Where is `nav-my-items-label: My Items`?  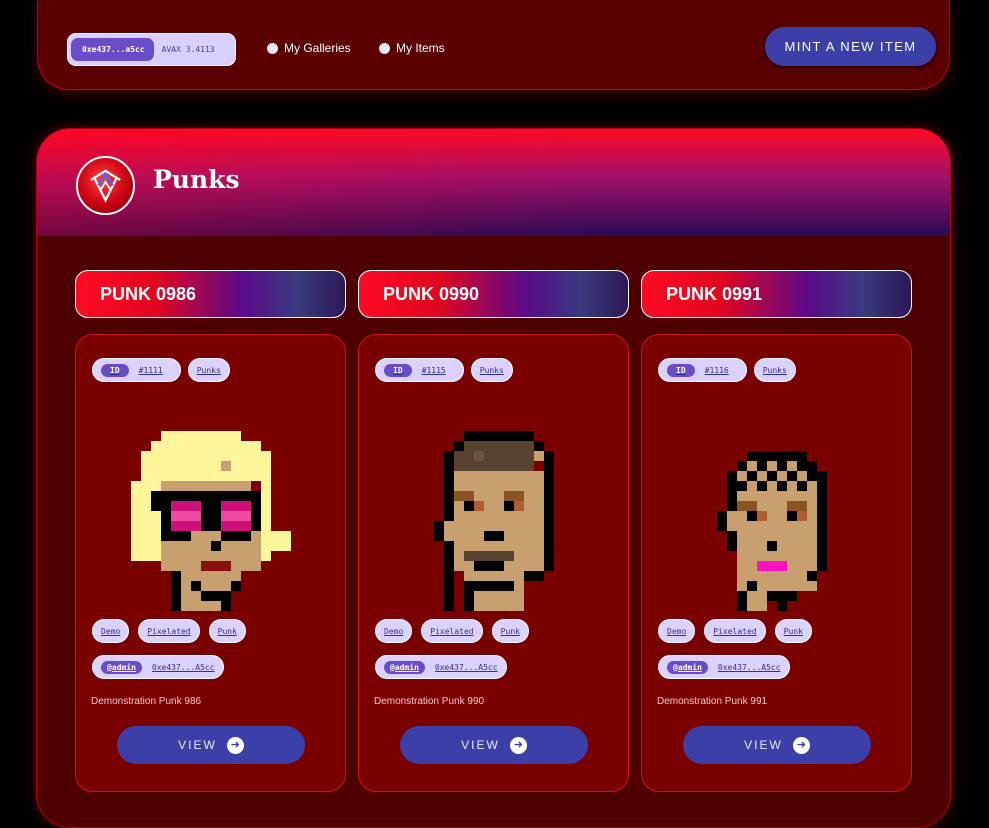
nav-my-items-label: My Items is located at coordinates (420, 48).